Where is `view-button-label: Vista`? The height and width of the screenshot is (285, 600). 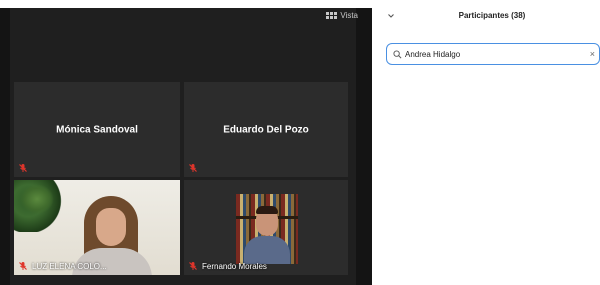
view-button-label: Vista is located at coordinates (349, 15).